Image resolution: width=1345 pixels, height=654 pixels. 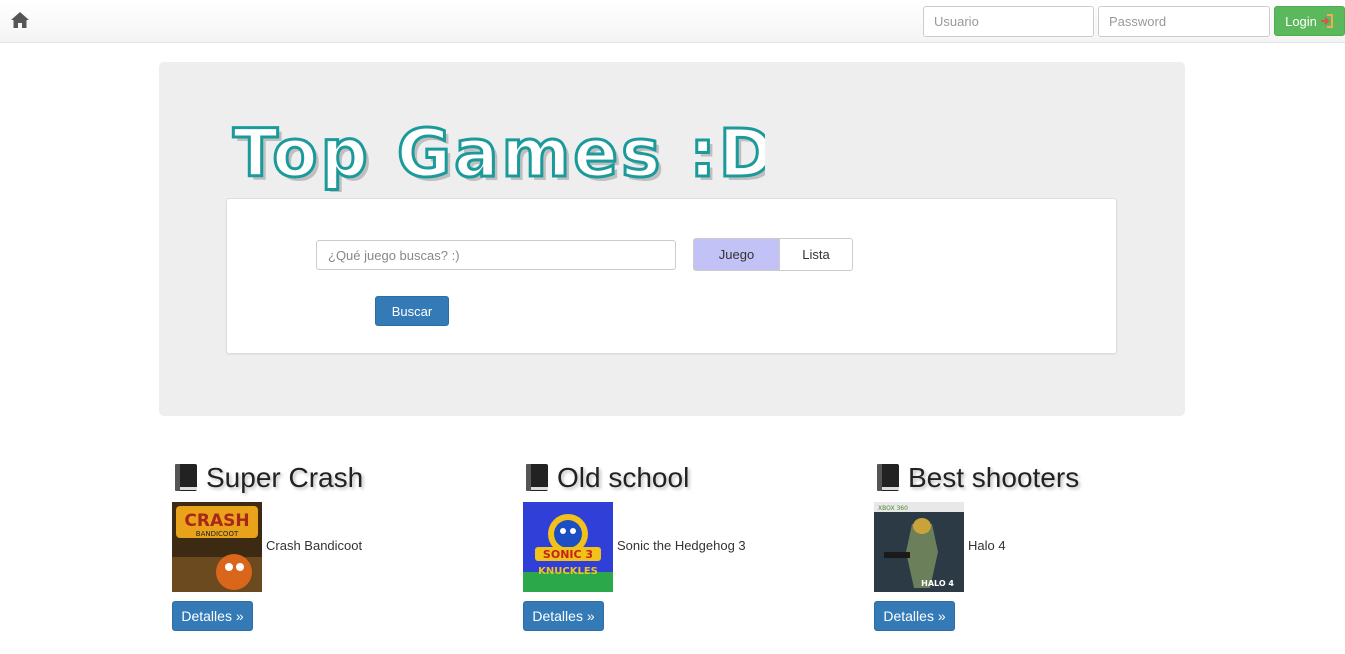 I want to click on list-header: Best shooters, so click(x=976, y=478).